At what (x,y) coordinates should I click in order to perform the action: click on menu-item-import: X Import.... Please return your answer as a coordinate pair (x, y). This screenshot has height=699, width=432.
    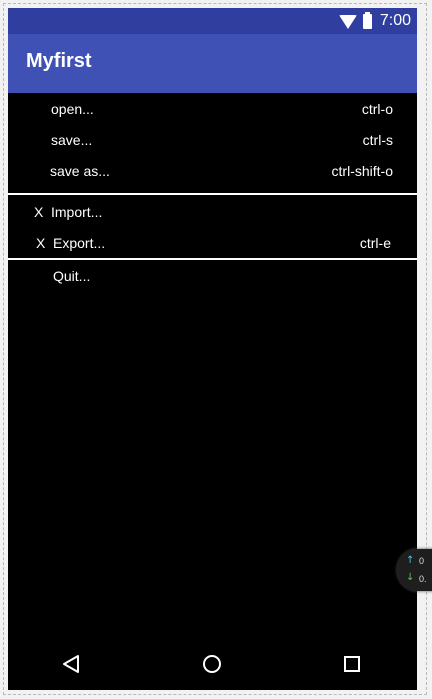
    Looking at the image, I should click on (212, 211).